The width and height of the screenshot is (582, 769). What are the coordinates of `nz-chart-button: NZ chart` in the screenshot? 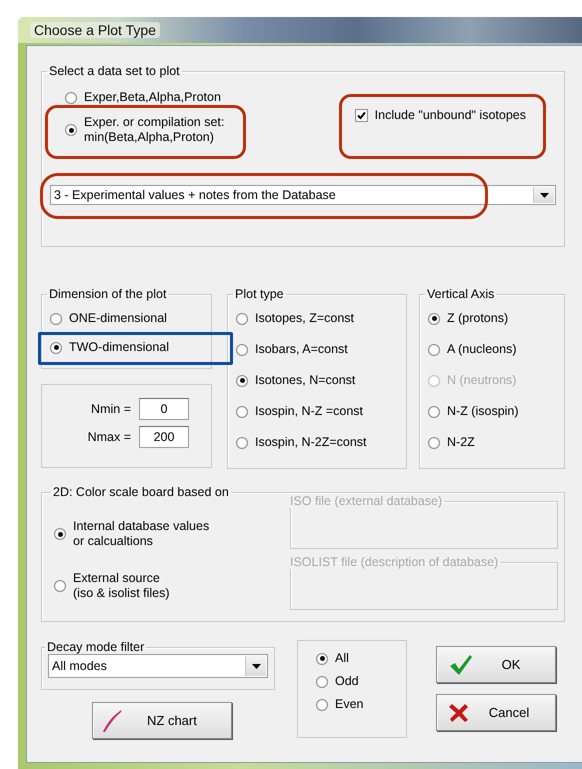 It's located at (162, 720).